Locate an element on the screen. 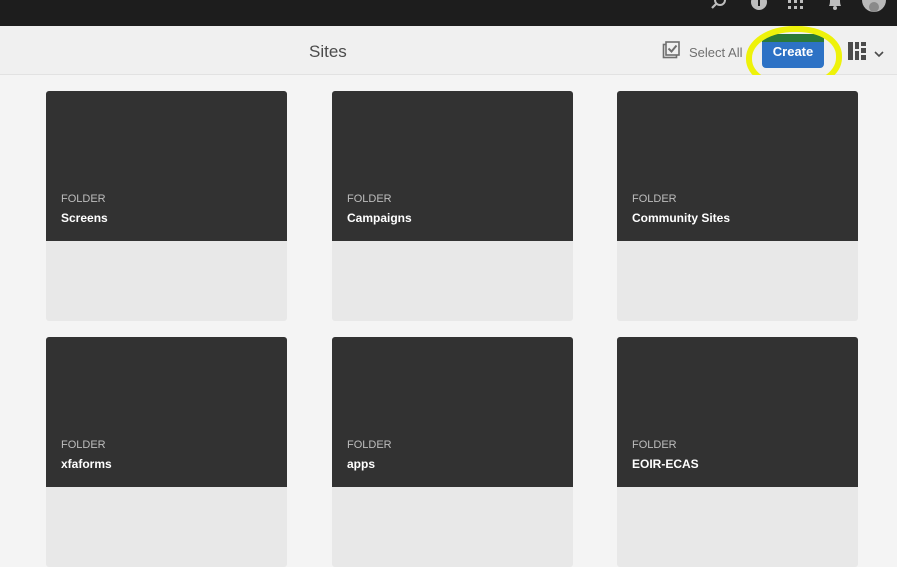  view-switcher is located at coordinates (866, 53).